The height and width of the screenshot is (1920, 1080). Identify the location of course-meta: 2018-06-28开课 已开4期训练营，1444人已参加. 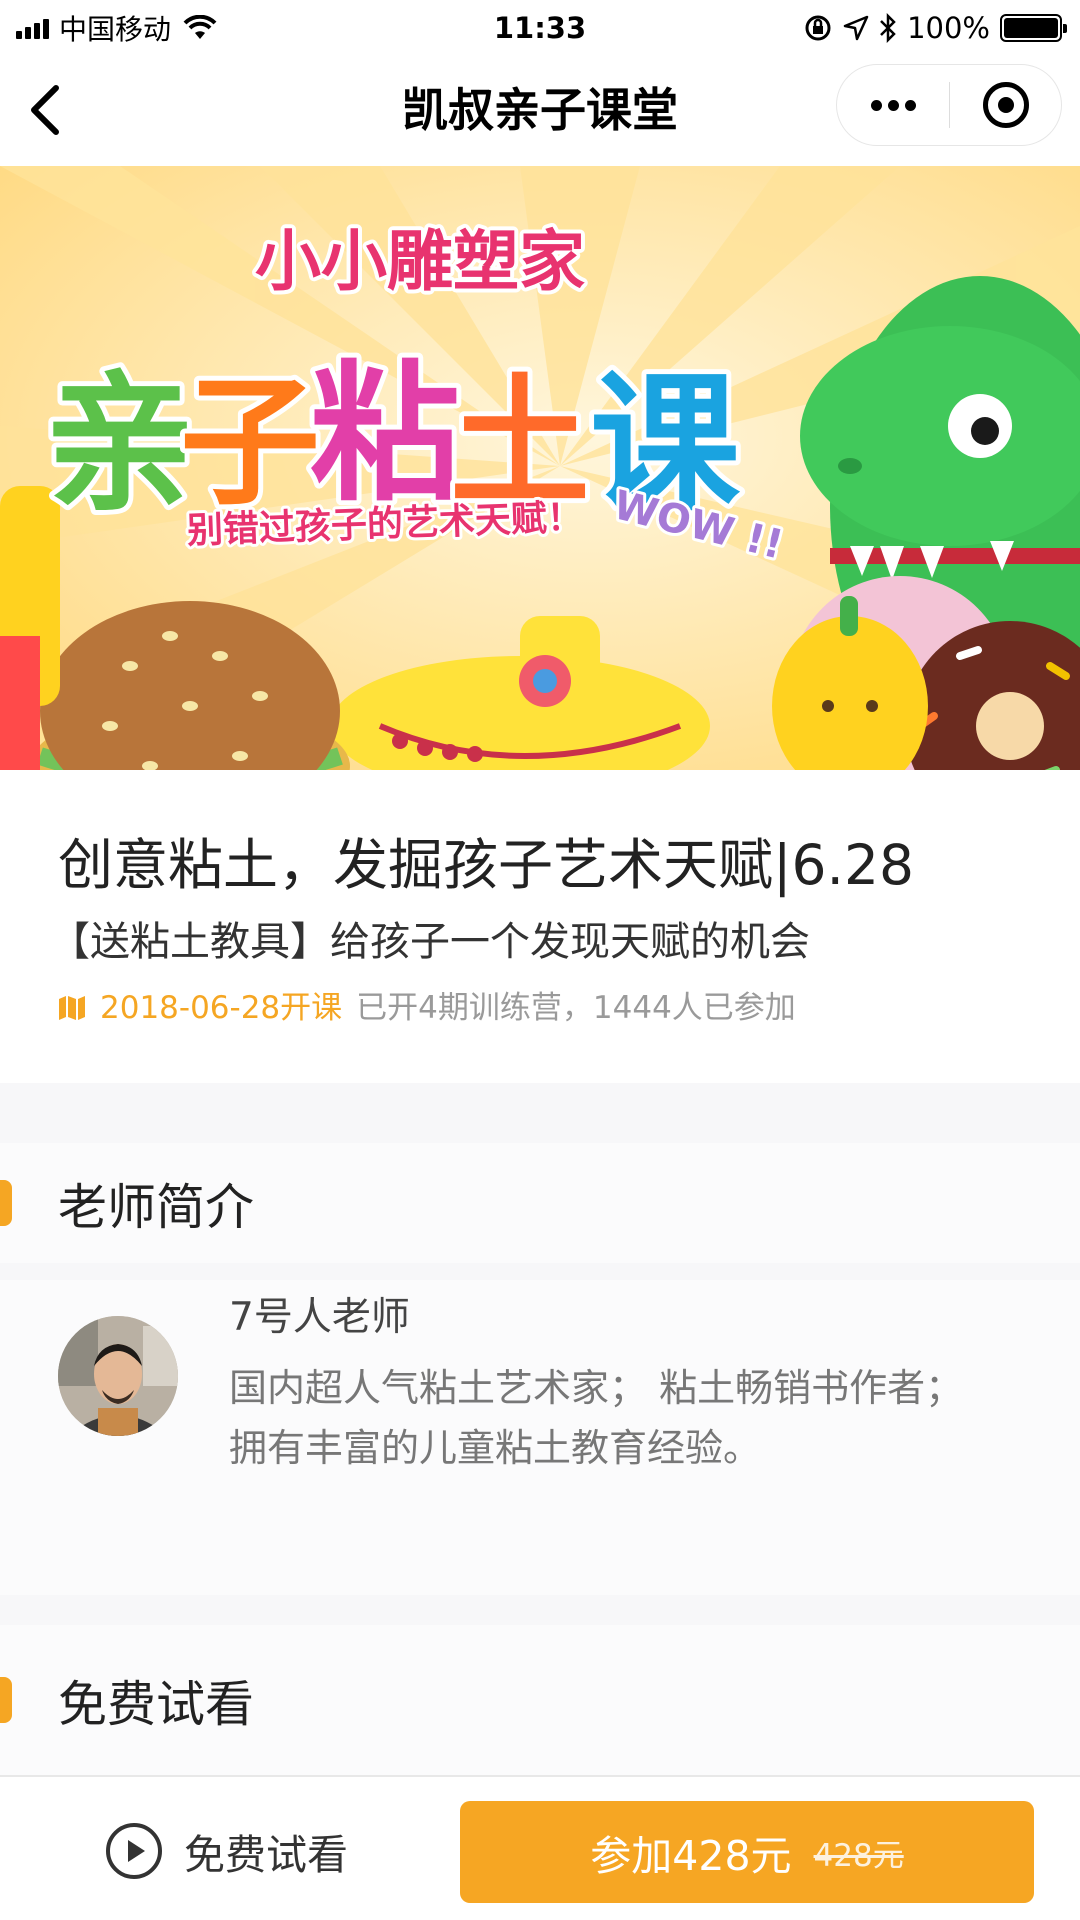
(569, 1008).